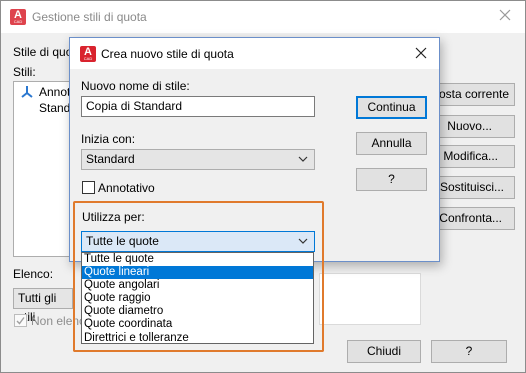 The height and width of the screenshot is (373, 526). I want to click on set-current-button: Imposta corrente, so click(473, 94).